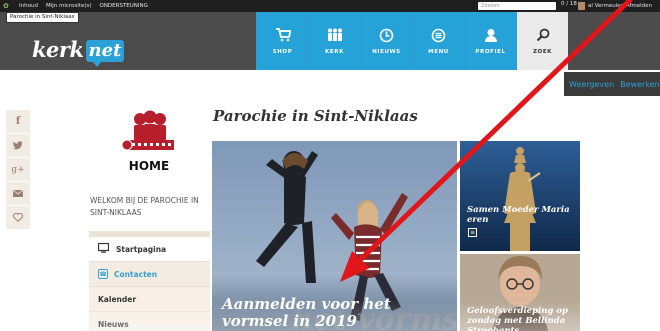 The width and height of the screenshot is (660, 331). I want to click on menu-item-contacten: ☎ Contacten, so click(149, 274).